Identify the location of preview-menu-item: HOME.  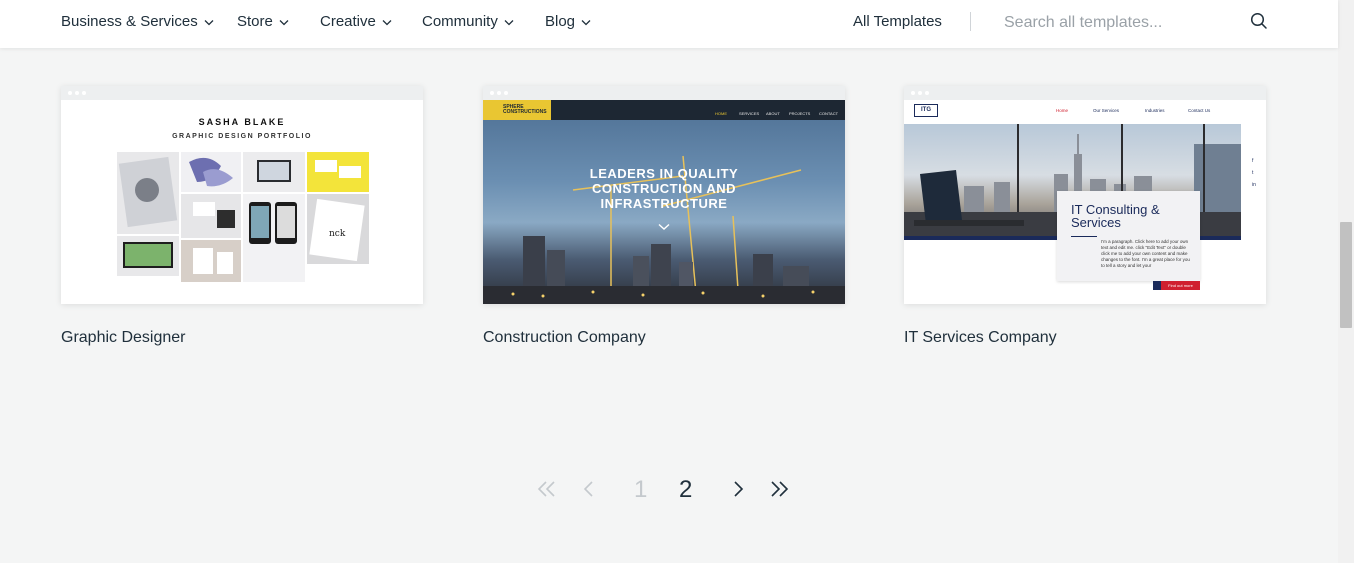
(721, 113).